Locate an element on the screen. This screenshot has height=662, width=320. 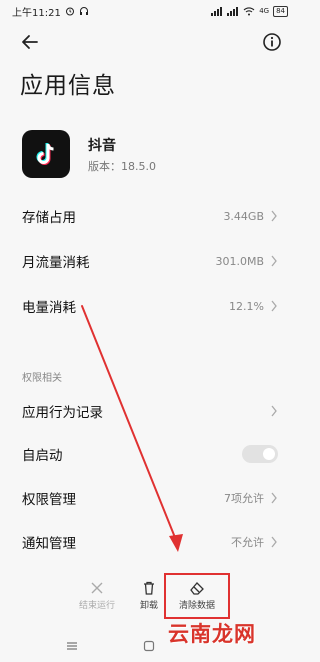
trash-icon is located at coordinates (149, 588).